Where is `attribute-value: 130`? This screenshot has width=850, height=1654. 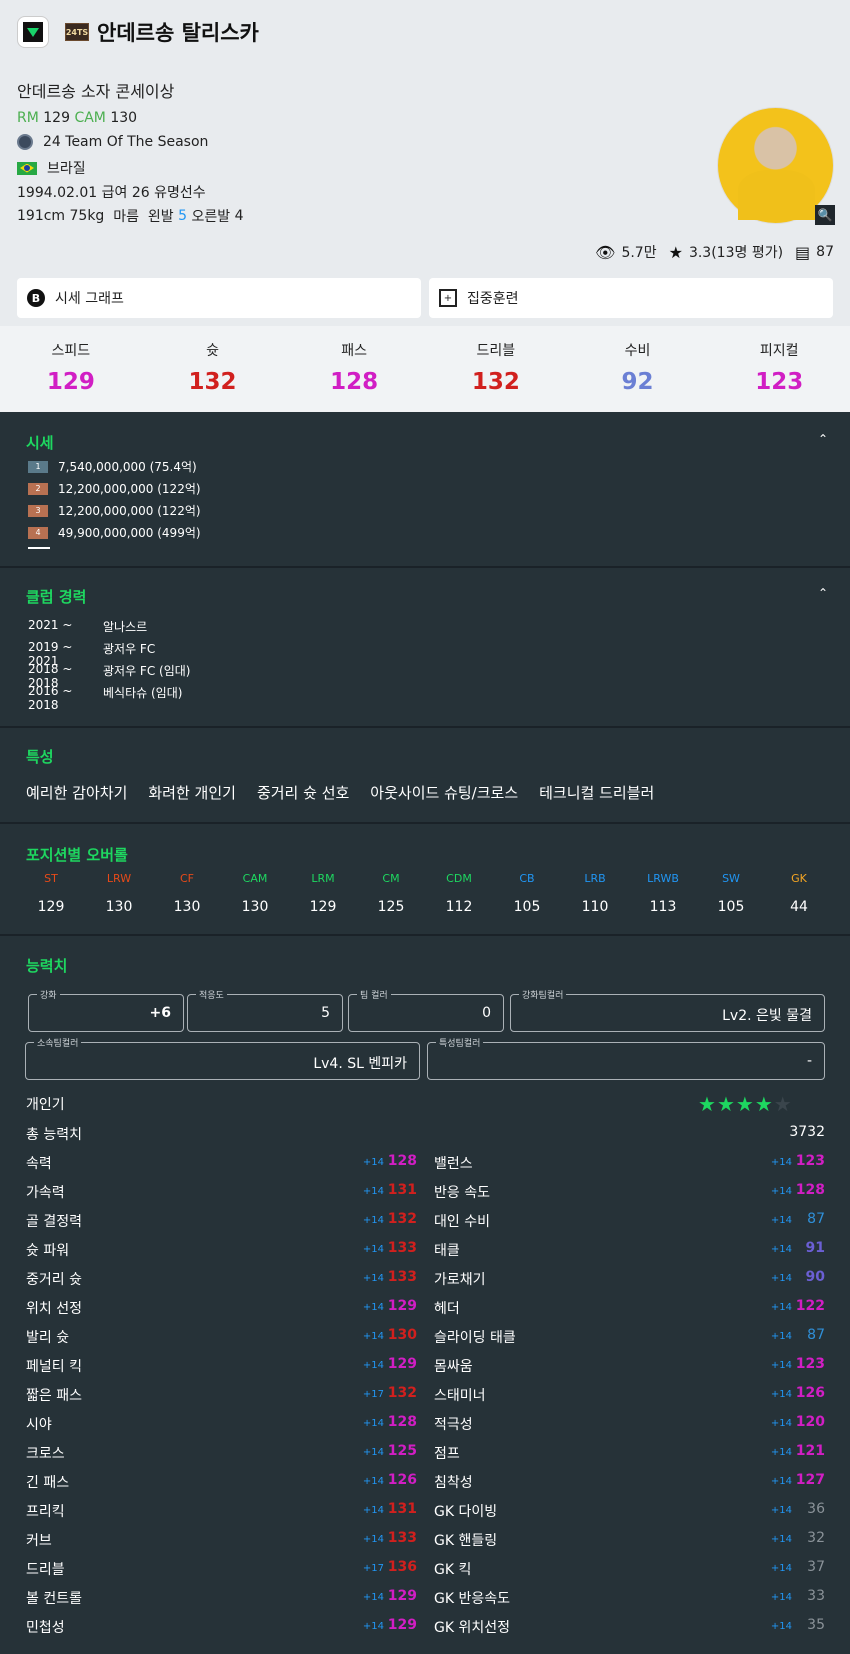 attribute-value: 130 is located at coordinates (402, 1335).